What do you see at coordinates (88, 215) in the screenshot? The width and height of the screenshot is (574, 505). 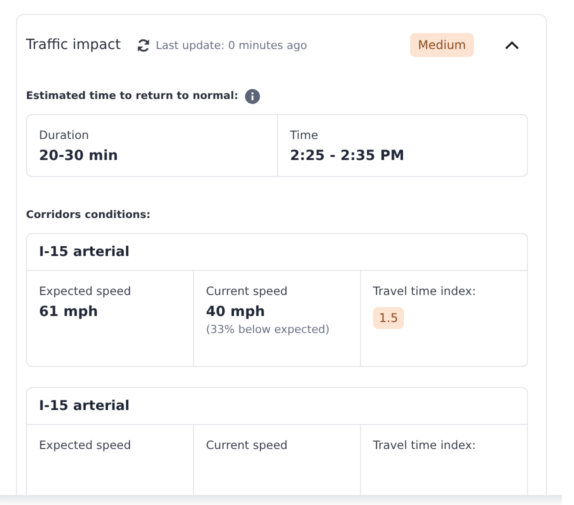 I see `section-label: Corridors conditions:` at bounding box center [88, 215].